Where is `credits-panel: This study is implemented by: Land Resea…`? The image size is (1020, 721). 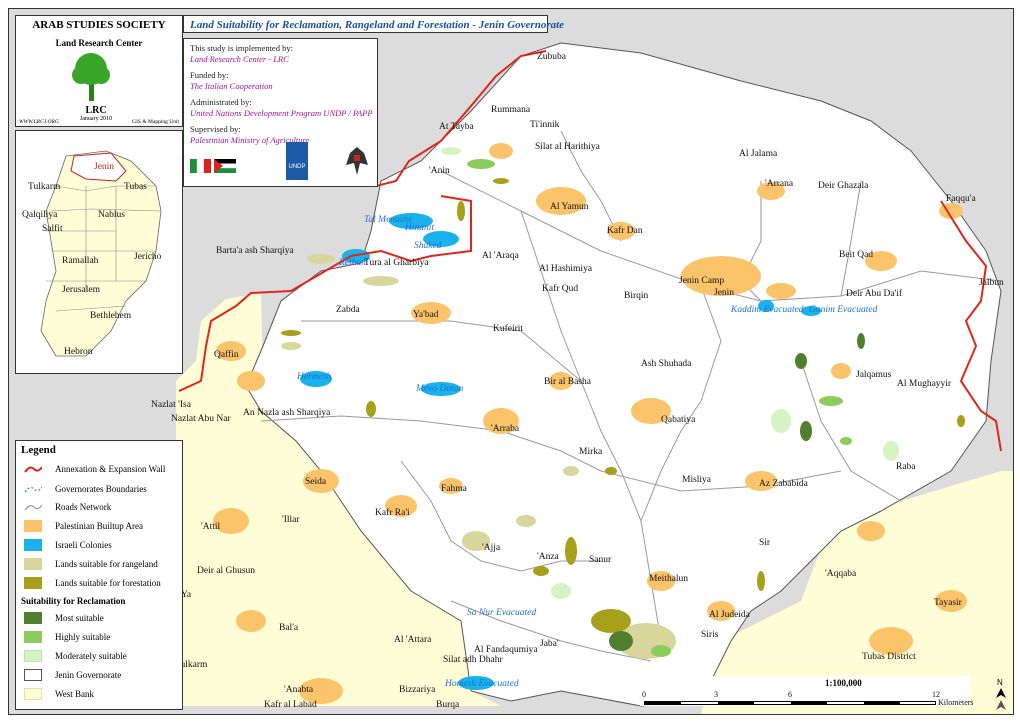 credits-panel: This study is implemented by: Land Resea… is located at coordinates (280, 112).